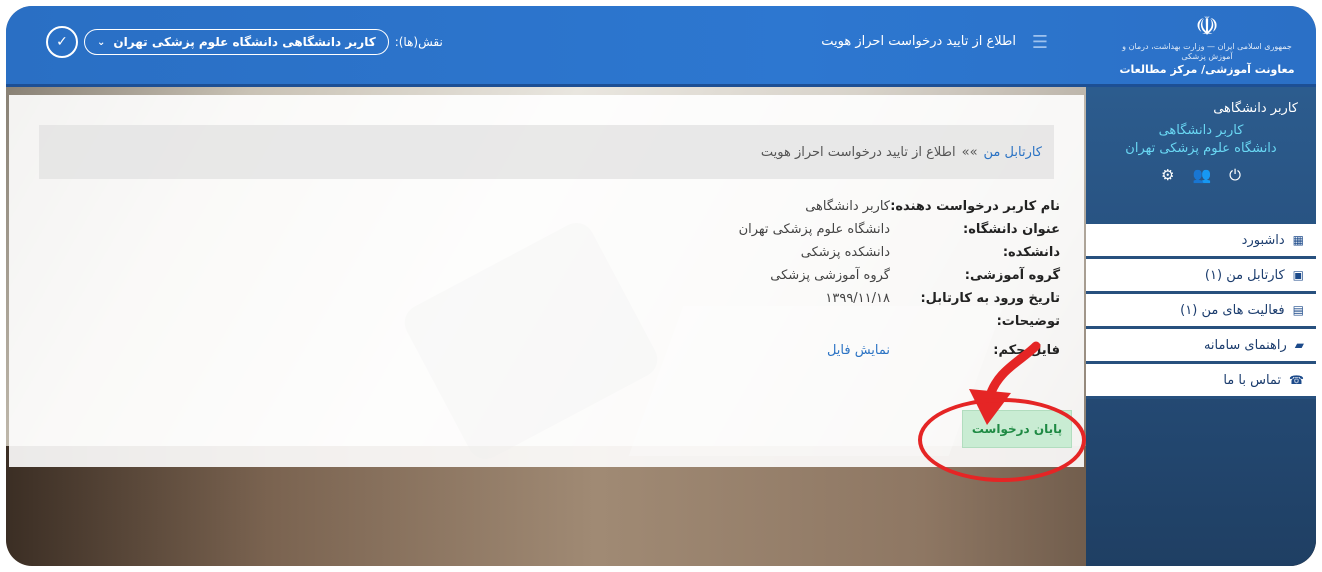  I want to click on university-value: دانشگاه علوم پزشکی تهران, so click(814, 229).